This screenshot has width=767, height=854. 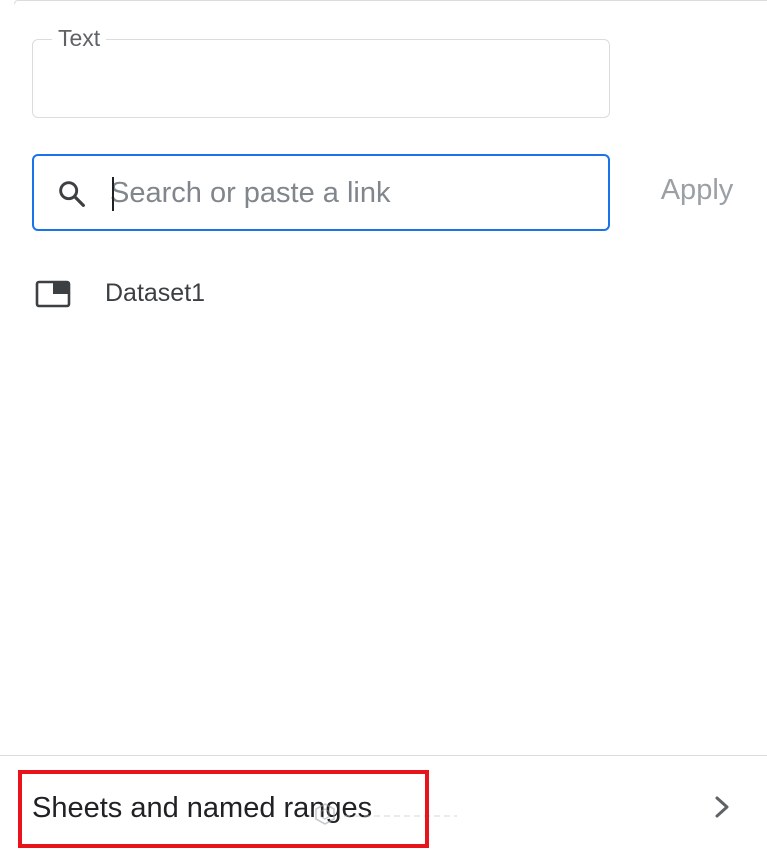 What do you see at coordinates (350, 193) in the screenshot?
I see `search-input` at bounding box center [350, 193].